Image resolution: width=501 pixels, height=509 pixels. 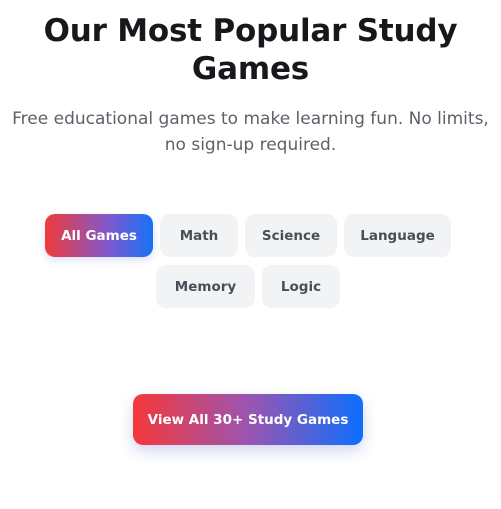 I want to click on filter-chip-label: Science, so click(x=291, y=235).